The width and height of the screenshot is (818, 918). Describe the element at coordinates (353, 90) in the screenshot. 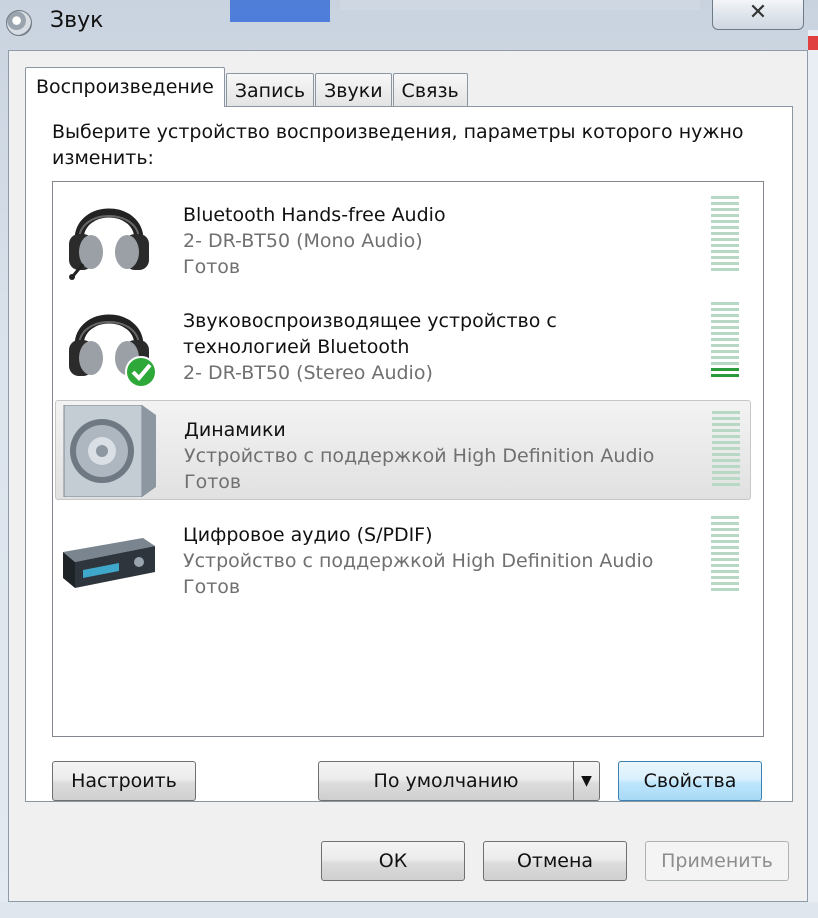

I see `tab-sounds: Звуки` at that location.